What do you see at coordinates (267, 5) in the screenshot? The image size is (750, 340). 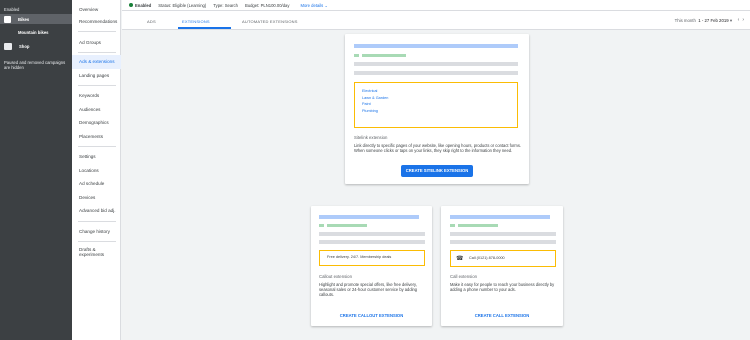 I see `campaign-budget: Budget: PLN100.00/day` at bounding box center [267, 5].